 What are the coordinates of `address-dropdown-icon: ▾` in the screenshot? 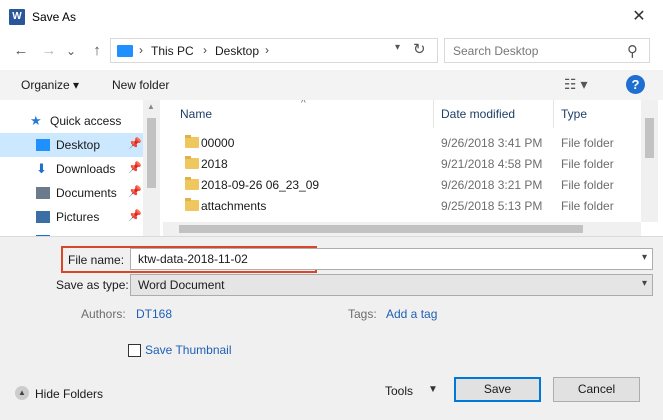 It's located at (397, 47).